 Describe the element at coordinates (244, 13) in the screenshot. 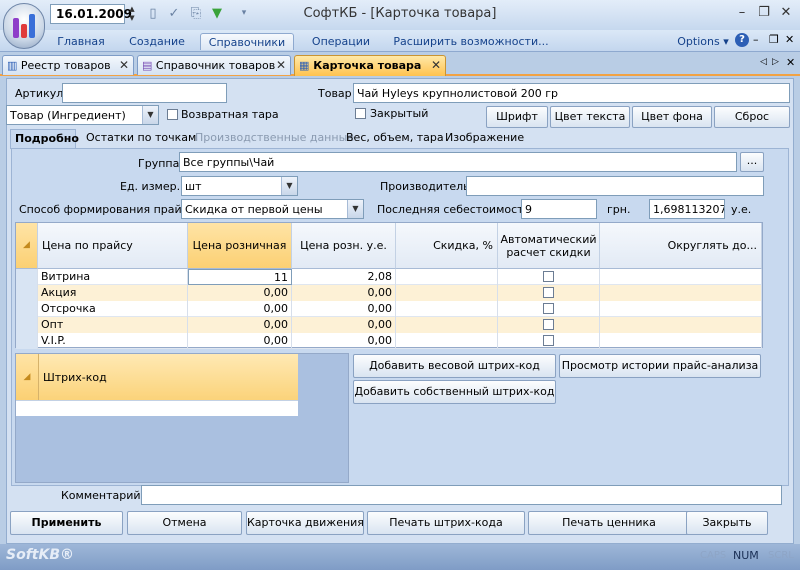

I see `quick-access-dropdown-icon: ▾` at that location.